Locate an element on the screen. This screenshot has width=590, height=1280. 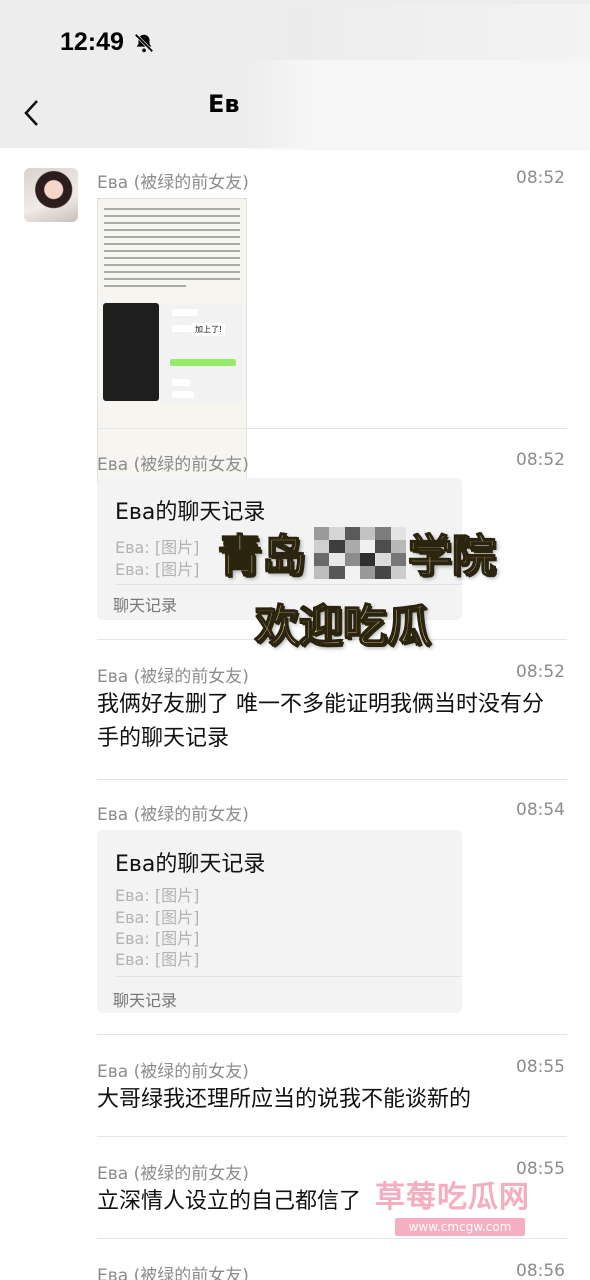
watermark-url: www.cmcgw.com is located at coordinates (460, 1227).